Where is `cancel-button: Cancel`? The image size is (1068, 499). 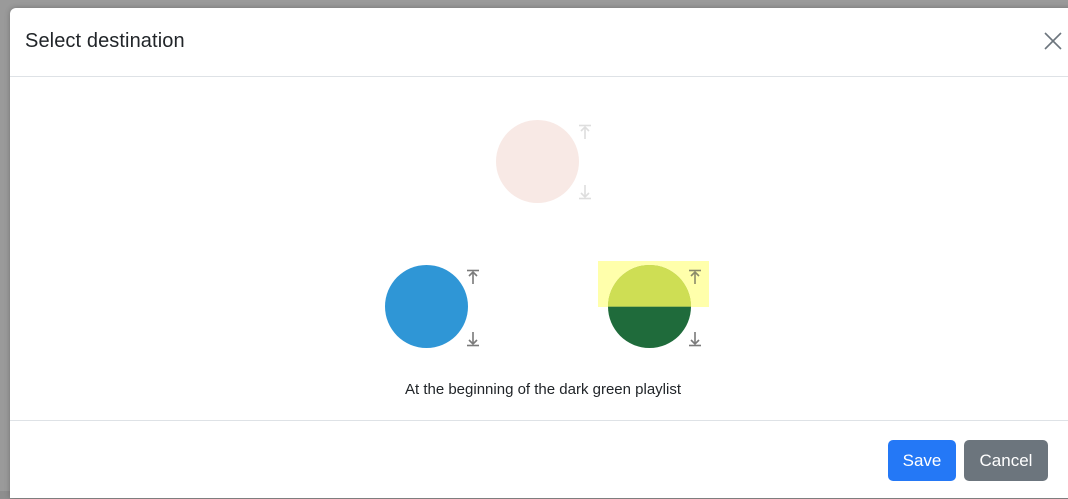
cancel-button: Cancel is located at coordinates (1006, 460).